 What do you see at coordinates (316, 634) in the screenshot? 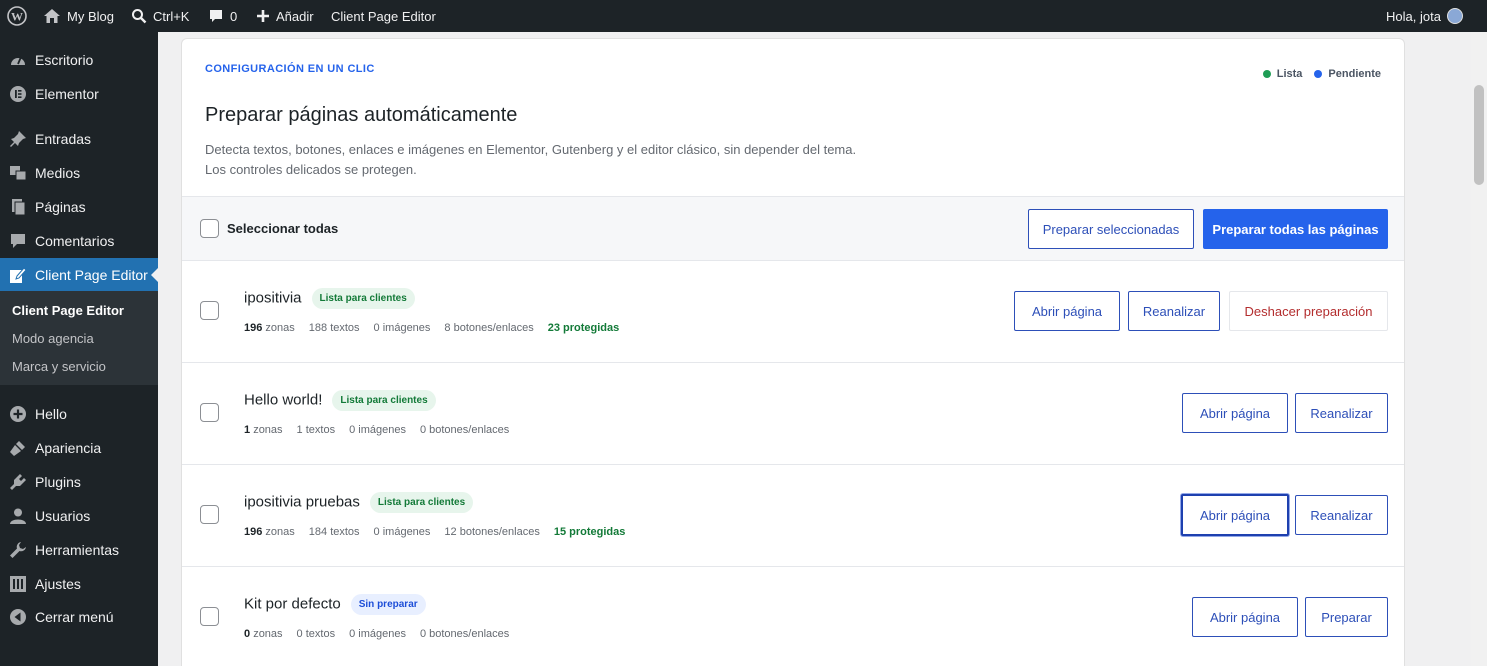
I see `texts-count: 0 textos` at bounding box center [316, 634].